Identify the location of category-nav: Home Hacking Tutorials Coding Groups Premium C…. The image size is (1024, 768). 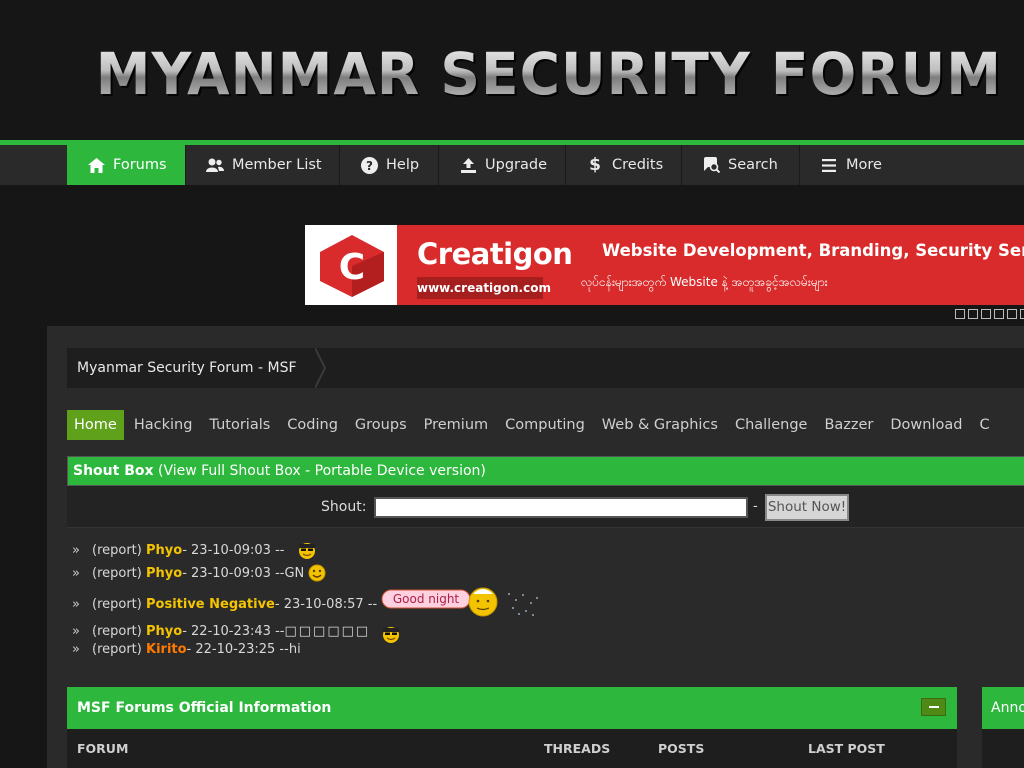
(533, 425).